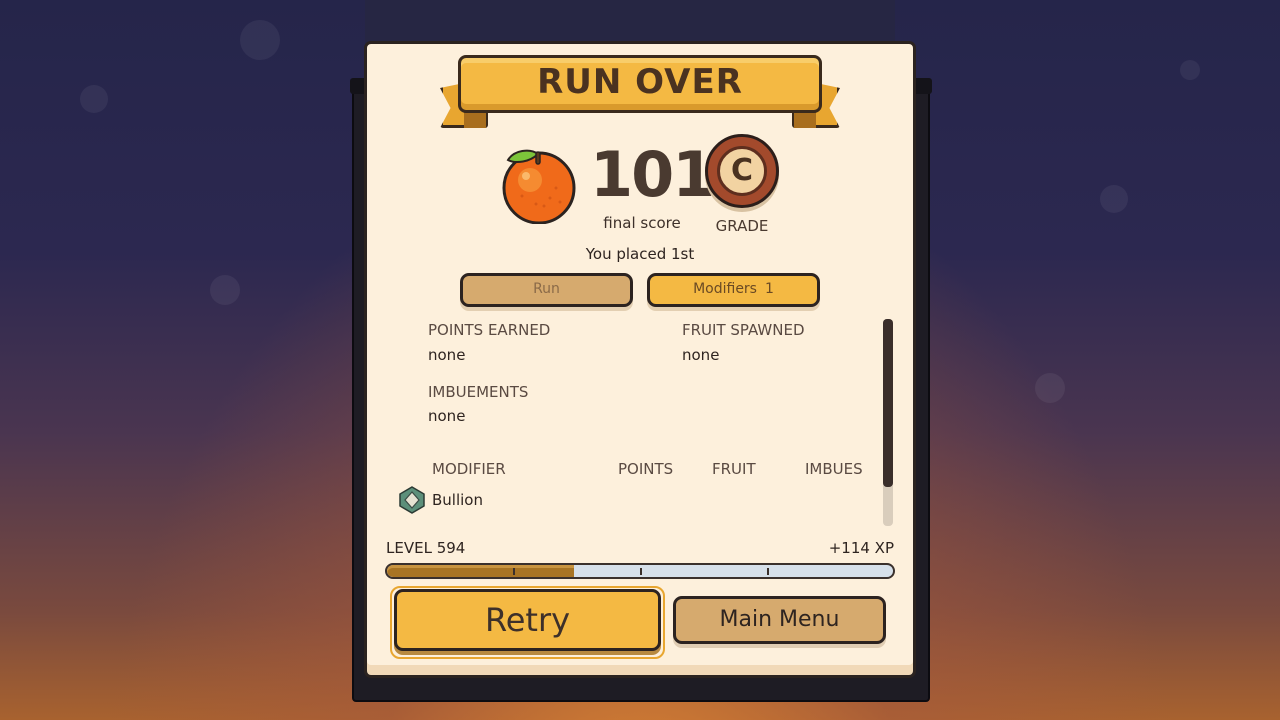 Image resolution: width=1280 pixels, height=720 pixels. I want to click on fruit-spawned-value: none, so click(701, 355).